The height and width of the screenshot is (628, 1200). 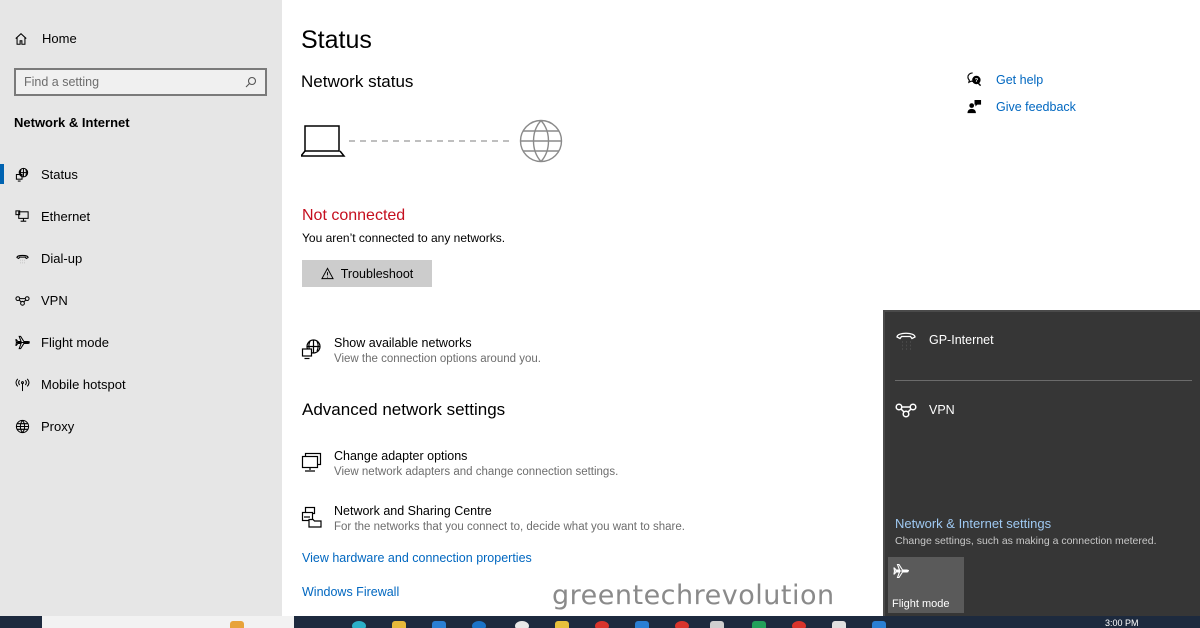 I want to click on internet-globe-icon, so click(x=541, y=141).